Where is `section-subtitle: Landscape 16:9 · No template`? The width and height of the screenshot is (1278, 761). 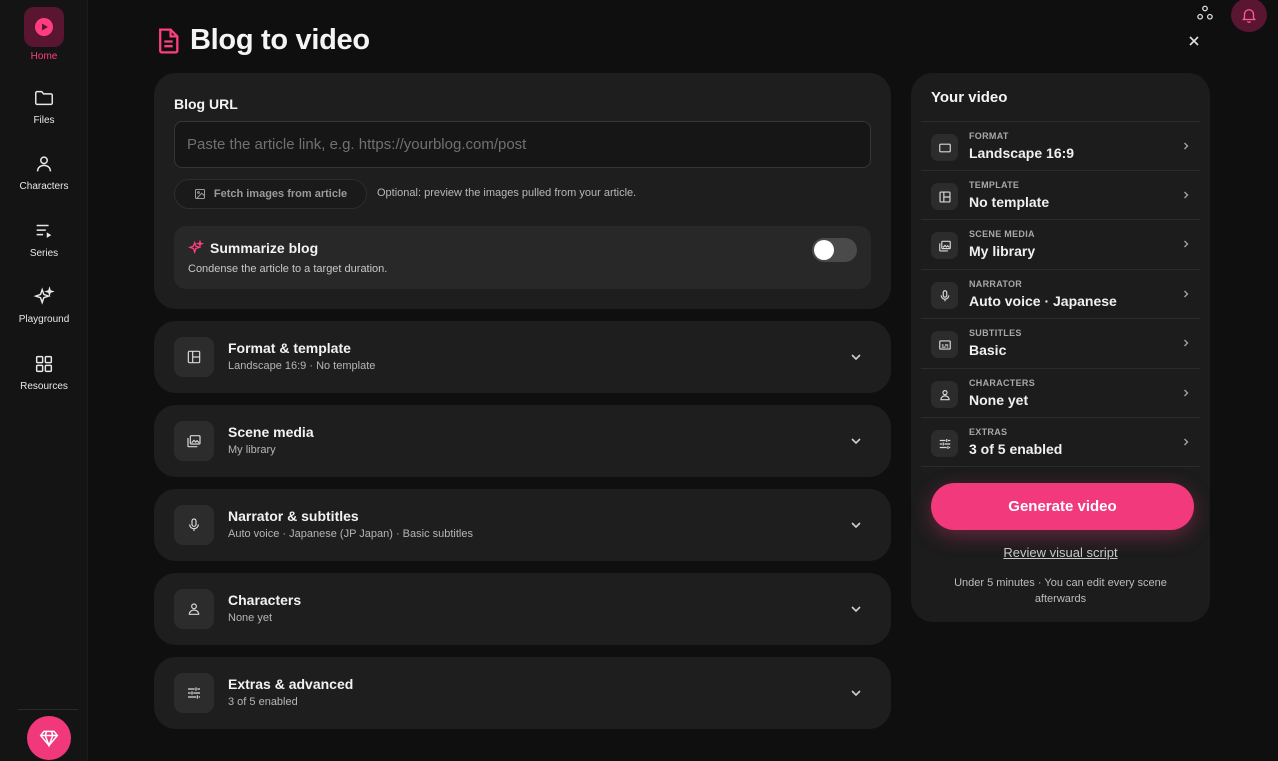 section-subtitle: Landscape 16:9 · No template is located at coordinates (302, 366).